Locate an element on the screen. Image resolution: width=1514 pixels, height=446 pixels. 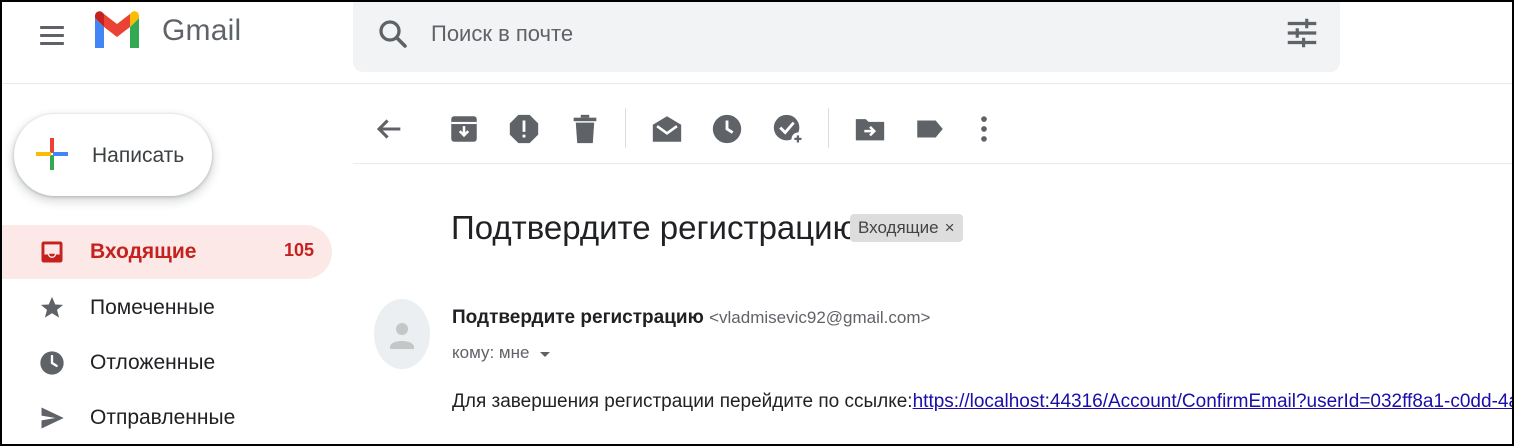
sender-name: Подтвердите регистрацию is located at coordinates (578, 317).